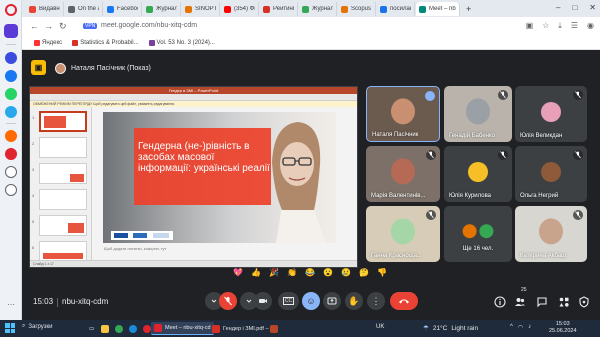  I want to click on browser-tab: (354) Фюз, so click(240, 9).